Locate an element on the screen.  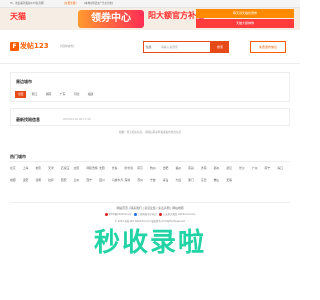
top-tabs: [本地][附近][广告][分类] is located at coordinates (98, 3).